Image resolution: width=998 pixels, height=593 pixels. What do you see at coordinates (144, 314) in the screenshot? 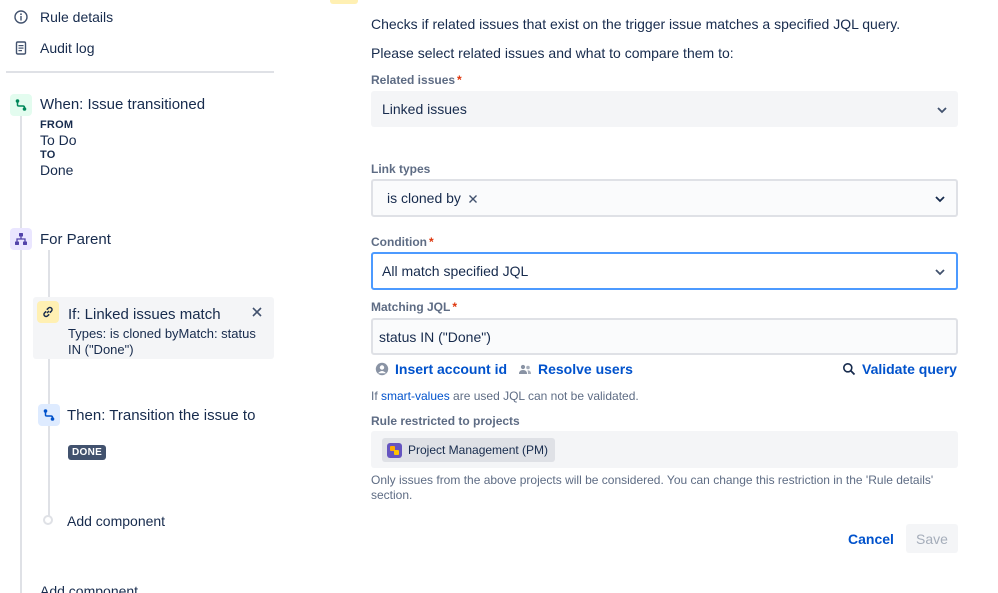
I see `condition-title: If: Linked issues match` at bounding box center [144, 314].